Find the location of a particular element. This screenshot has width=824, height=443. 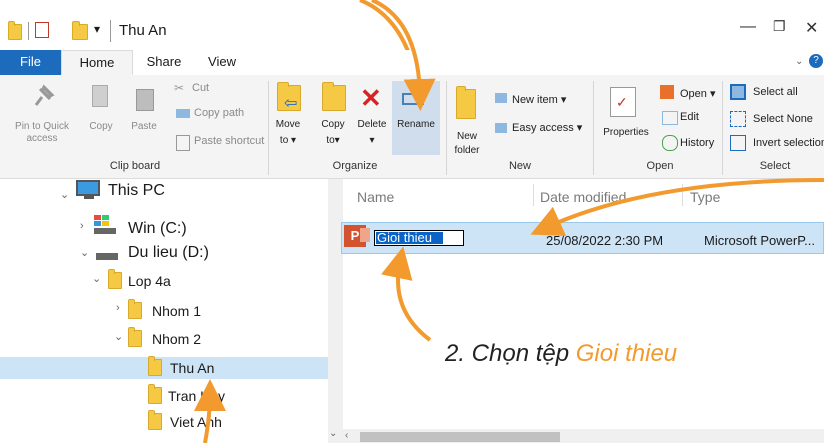

edit-icon is located at coordinates (670, 118).